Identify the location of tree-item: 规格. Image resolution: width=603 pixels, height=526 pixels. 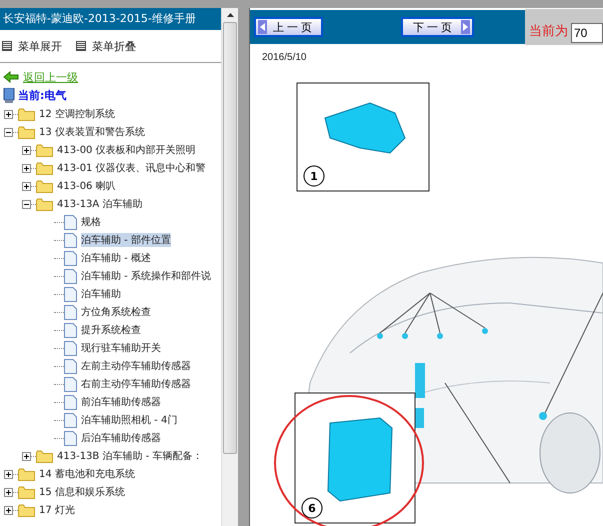
(91, 222).